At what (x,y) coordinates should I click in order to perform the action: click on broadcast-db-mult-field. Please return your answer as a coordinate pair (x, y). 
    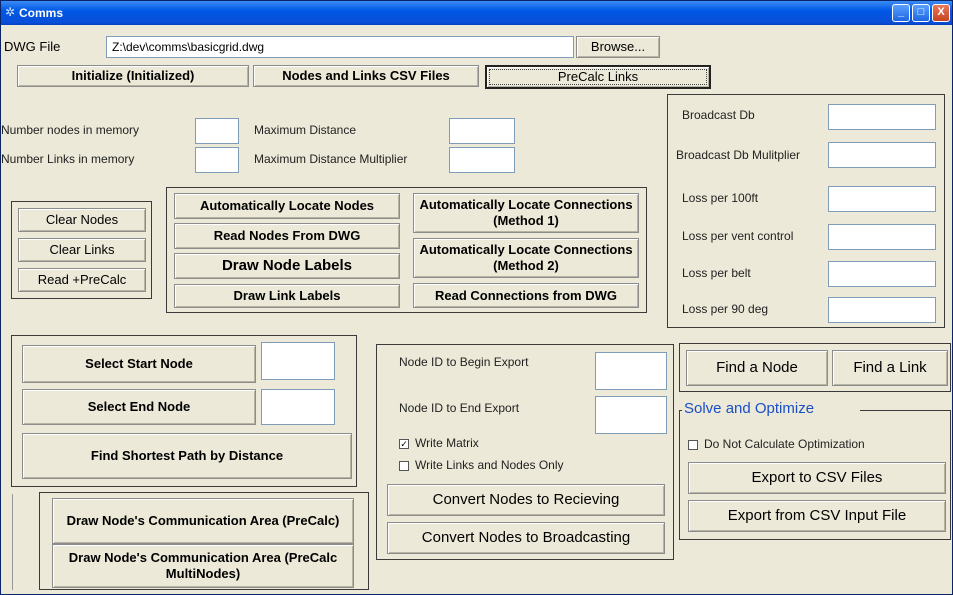
    Looking at the image, I should click on (882, 155).